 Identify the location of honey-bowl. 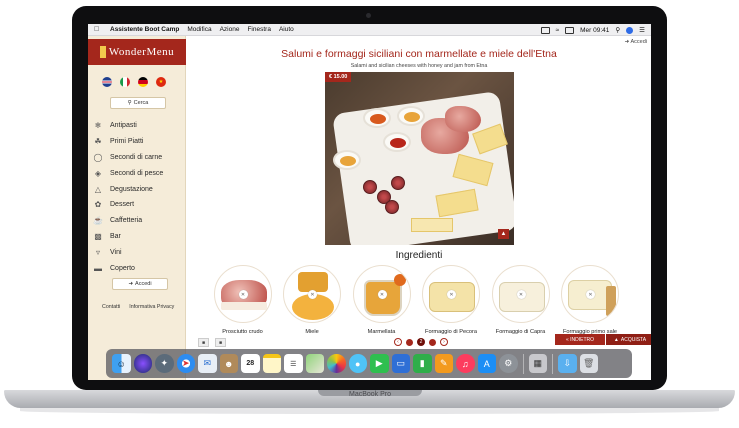
(347, 160).